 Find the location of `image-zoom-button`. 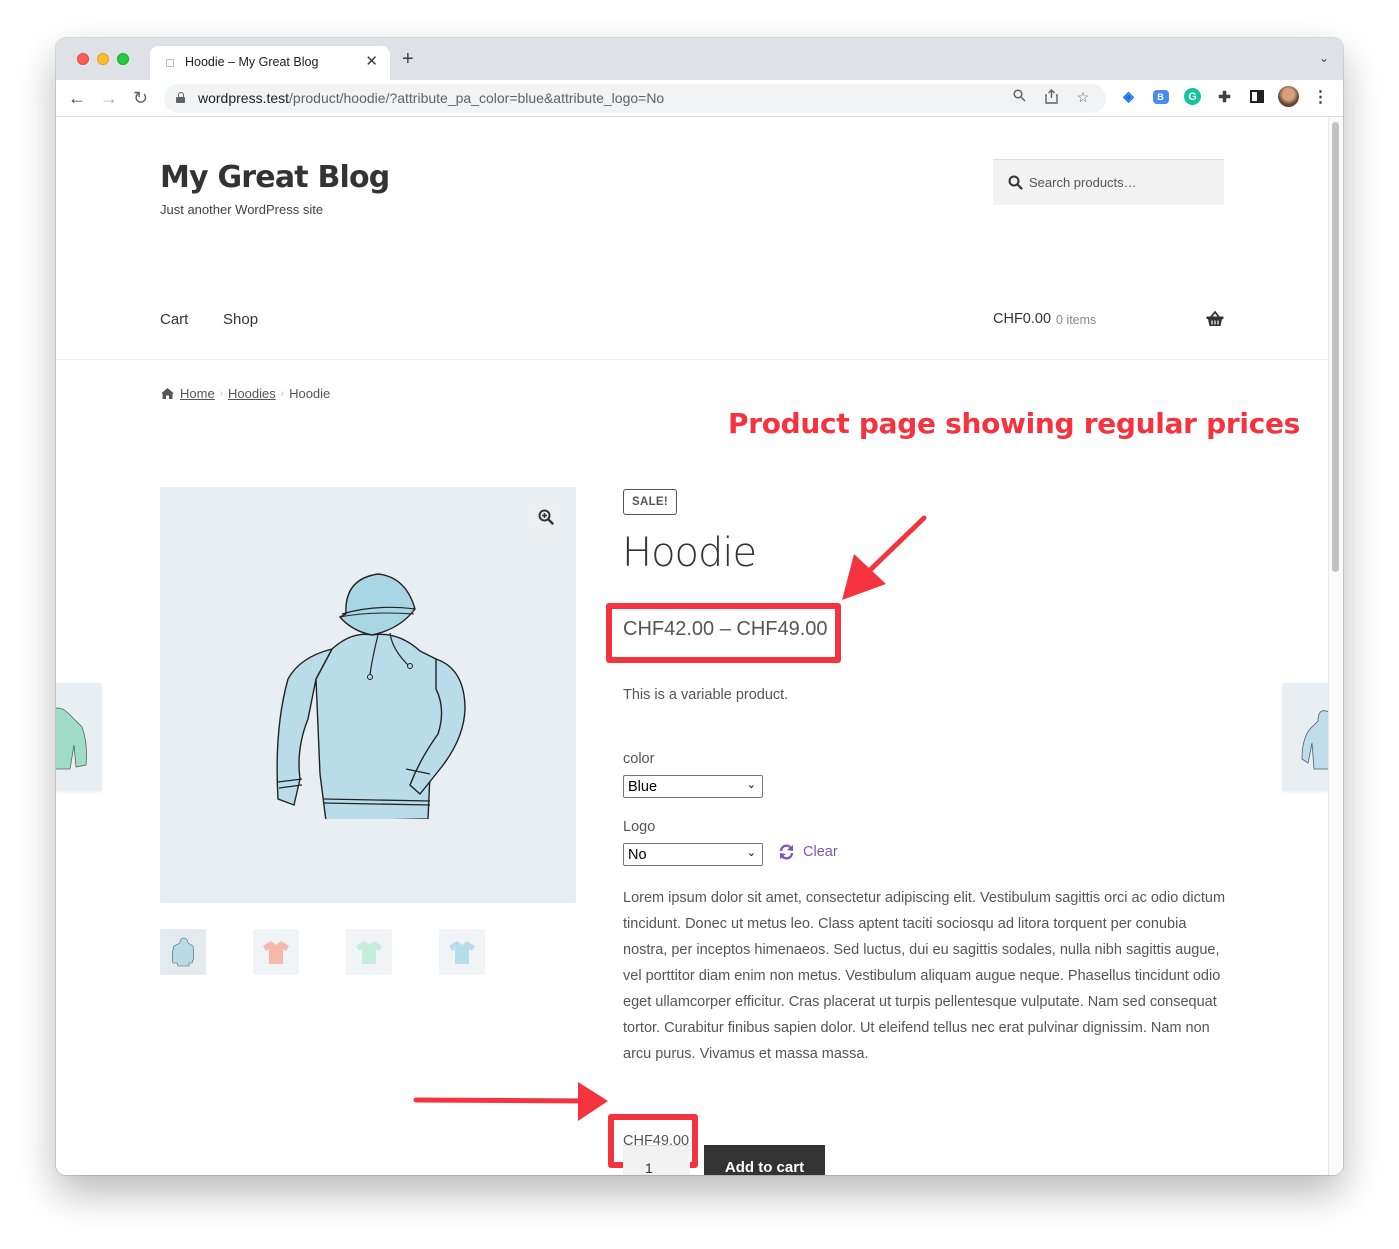

image-zoom-button is located at coordinates (546, 517).